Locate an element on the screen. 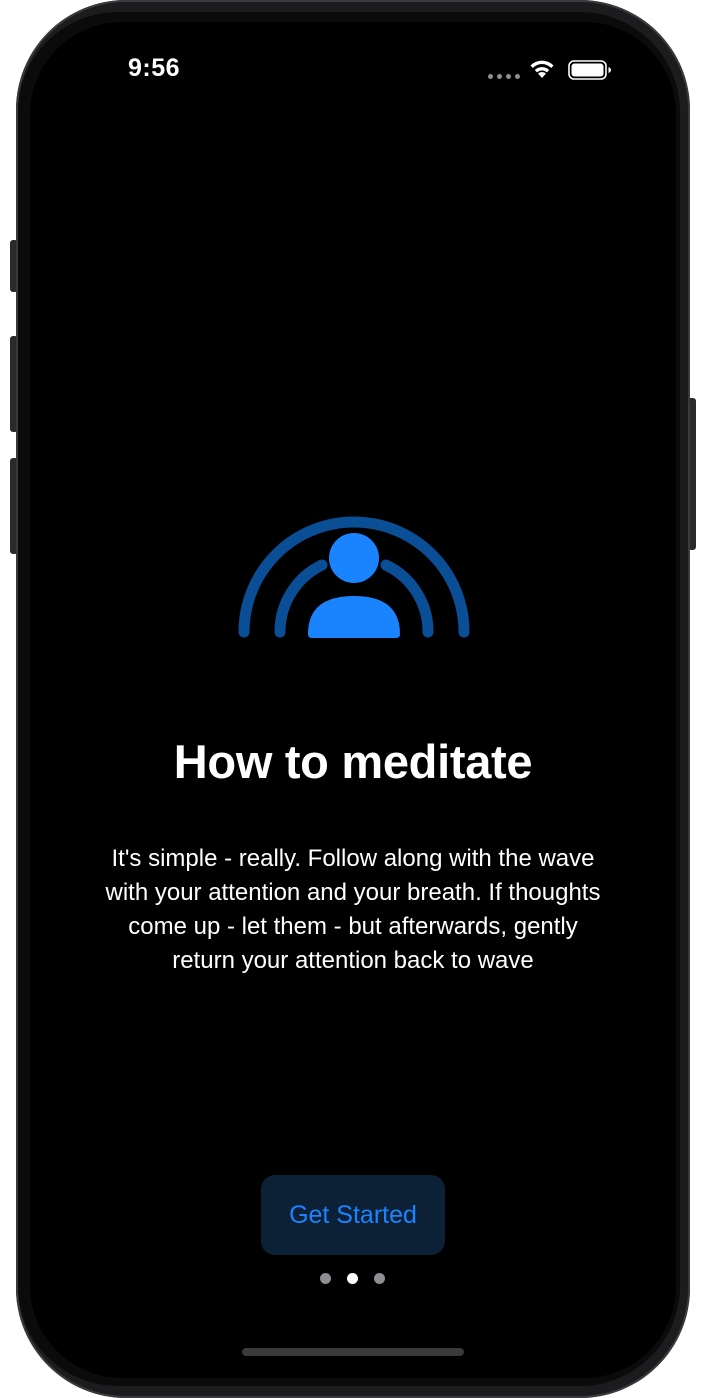 This screenshot has width=706, height=1398. page-indicator is located at coordinates (352, 1278).